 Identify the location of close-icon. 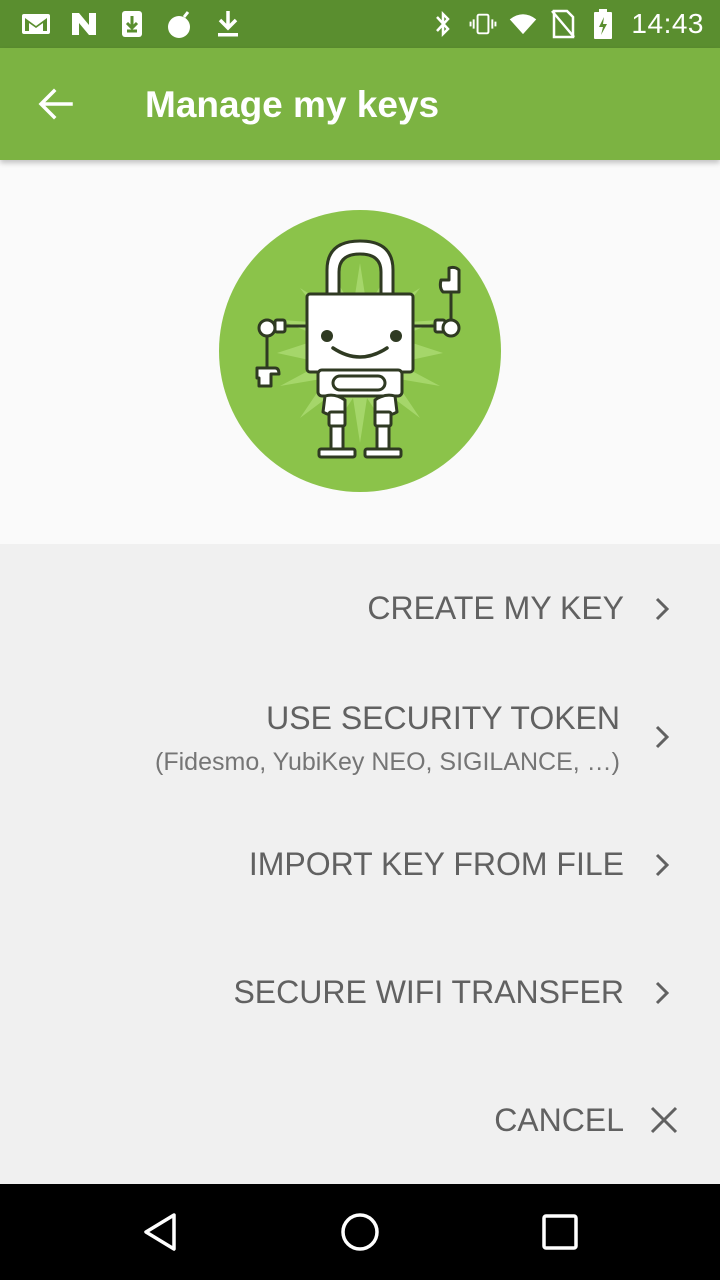
(664, 1120).